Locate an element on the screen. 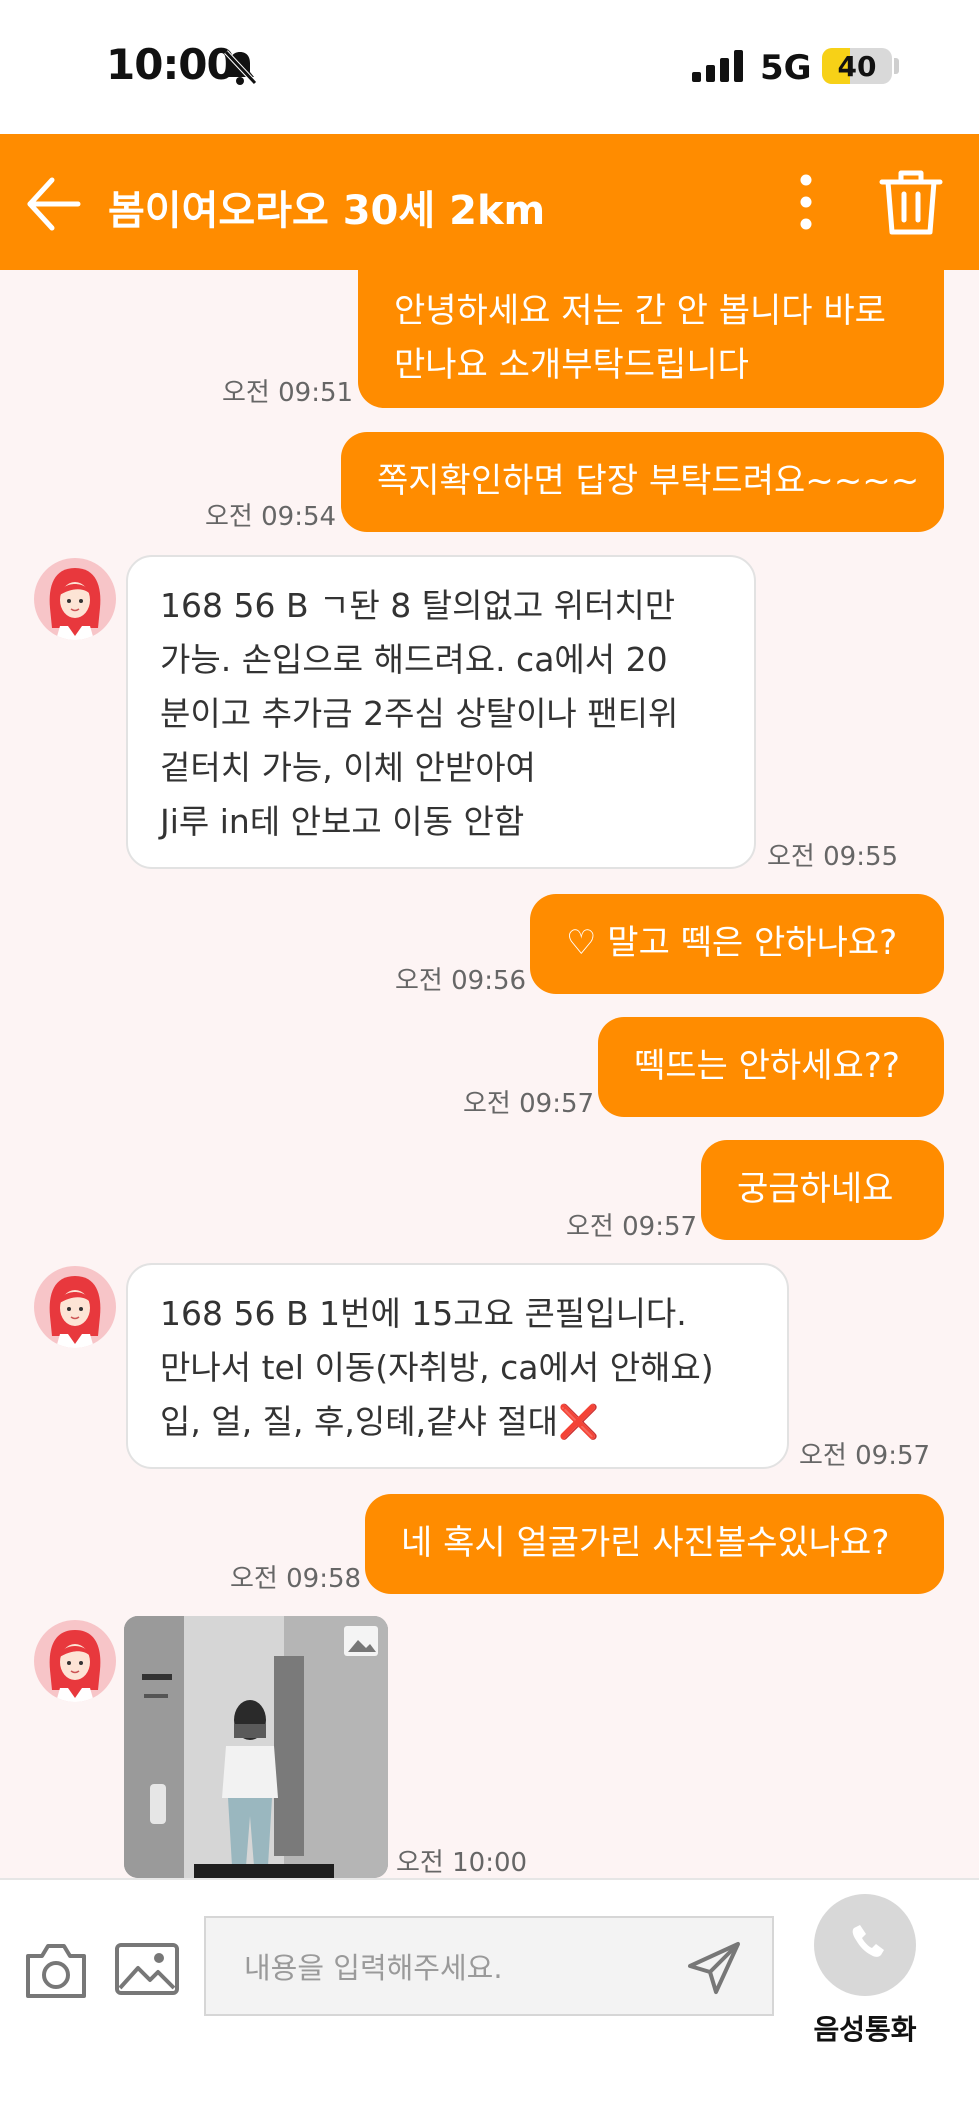 The image size is (979, 2124). message-time: 오전 09:51 is located at coordinates (288, 393).